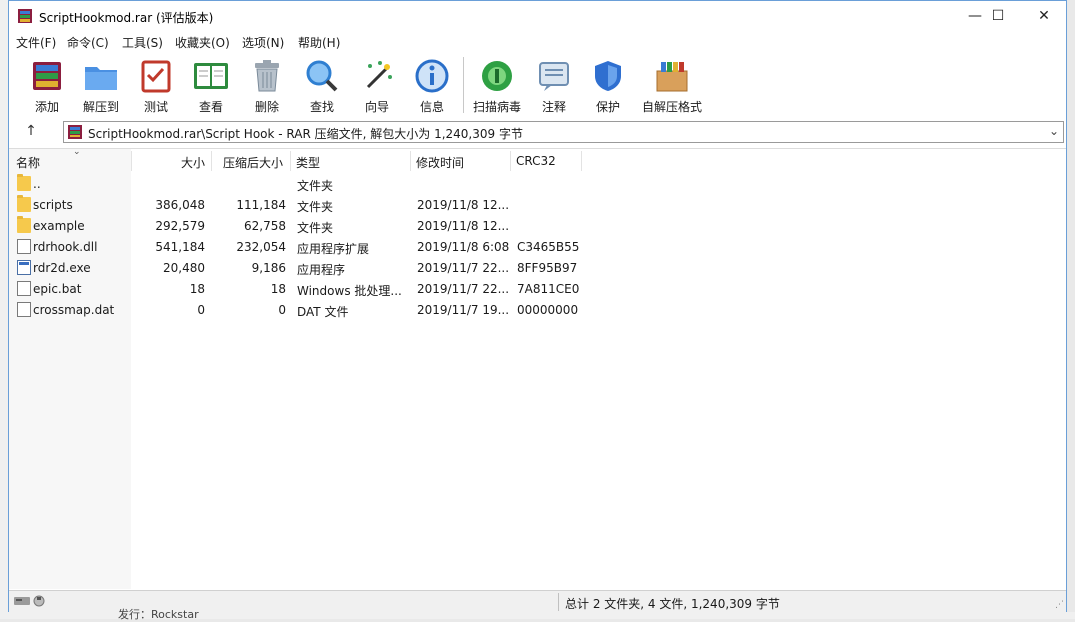 The width and height of the screenshot is (1075, 622). I want to click on toolbar-separator, so click(463, 85).